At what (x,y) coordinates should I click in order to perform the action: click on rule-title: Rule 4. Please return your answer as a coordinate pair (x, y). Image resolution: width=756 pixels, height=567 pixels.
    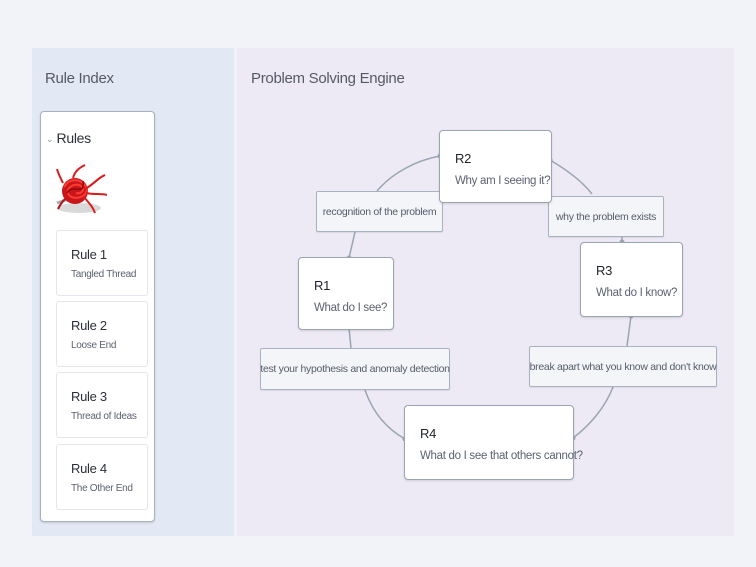
    Looking at the image, I should click on (89, 468).